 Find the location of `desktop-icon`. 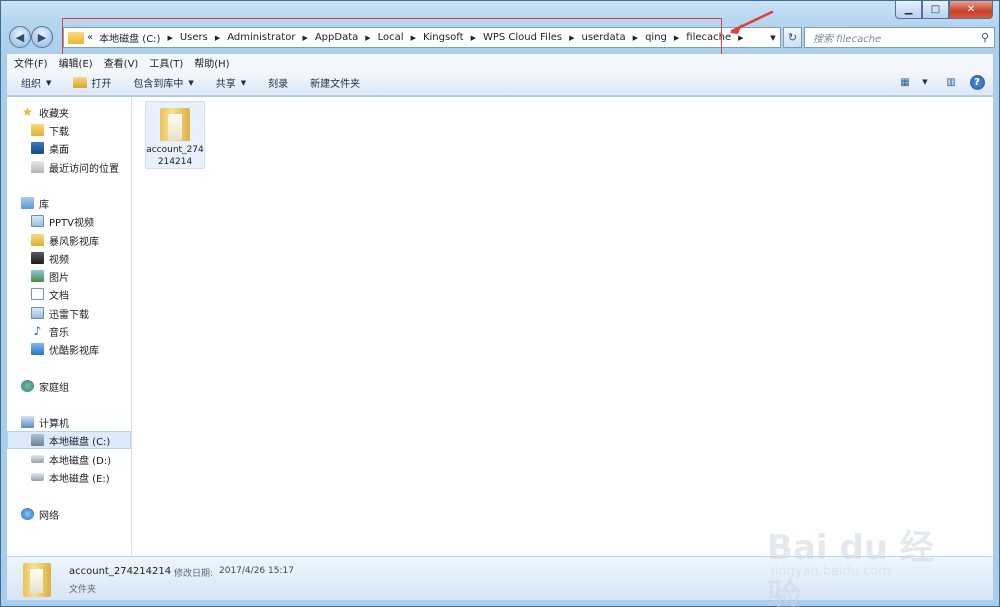

desktop-icon is located at coordinates (37, 148).